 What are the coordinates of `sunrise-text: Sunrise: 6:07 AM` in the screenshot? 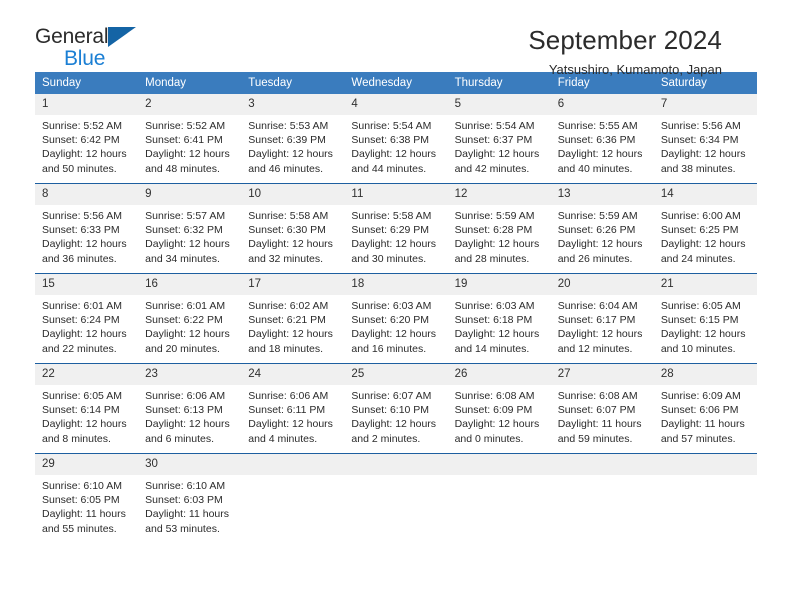 It's located at (391, 396).